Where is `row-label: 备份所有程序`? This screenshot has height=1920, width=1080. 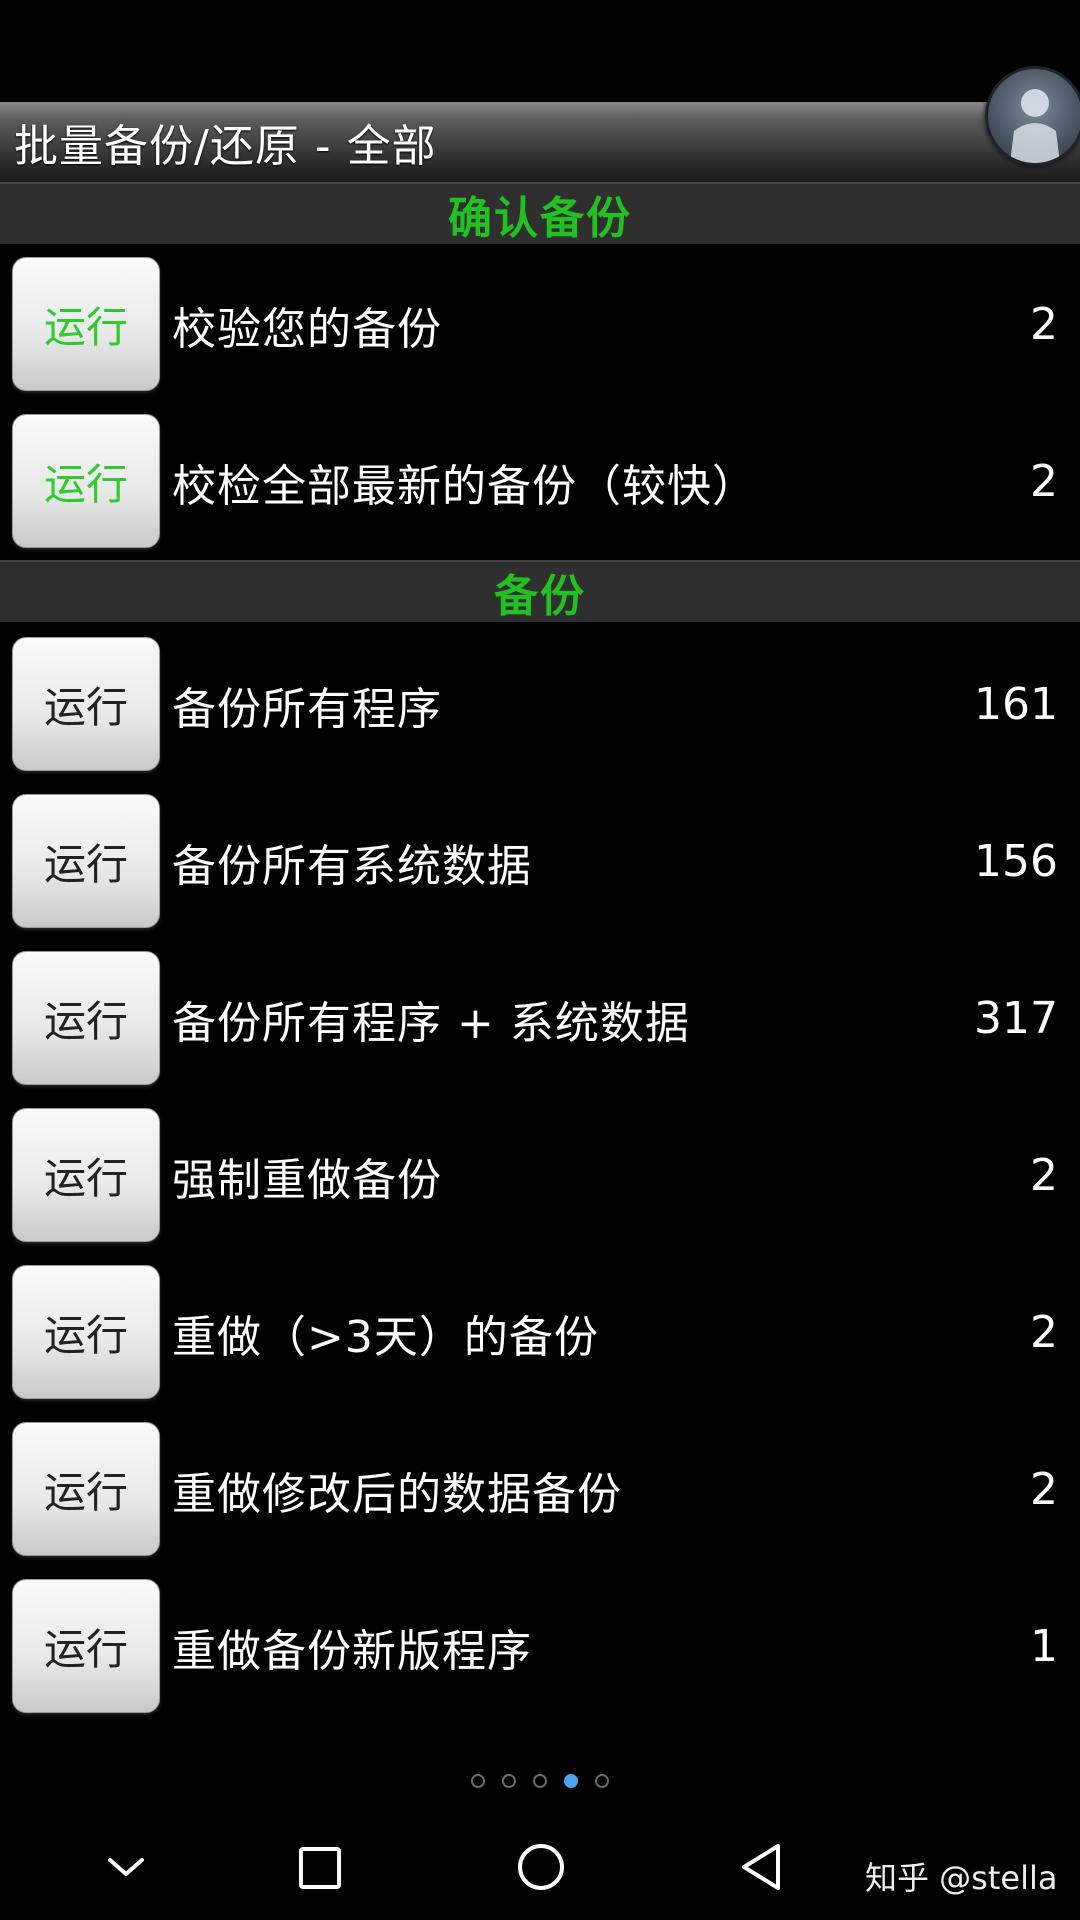 row-label: 备份所有程序 is located at coordinates (307, 709).